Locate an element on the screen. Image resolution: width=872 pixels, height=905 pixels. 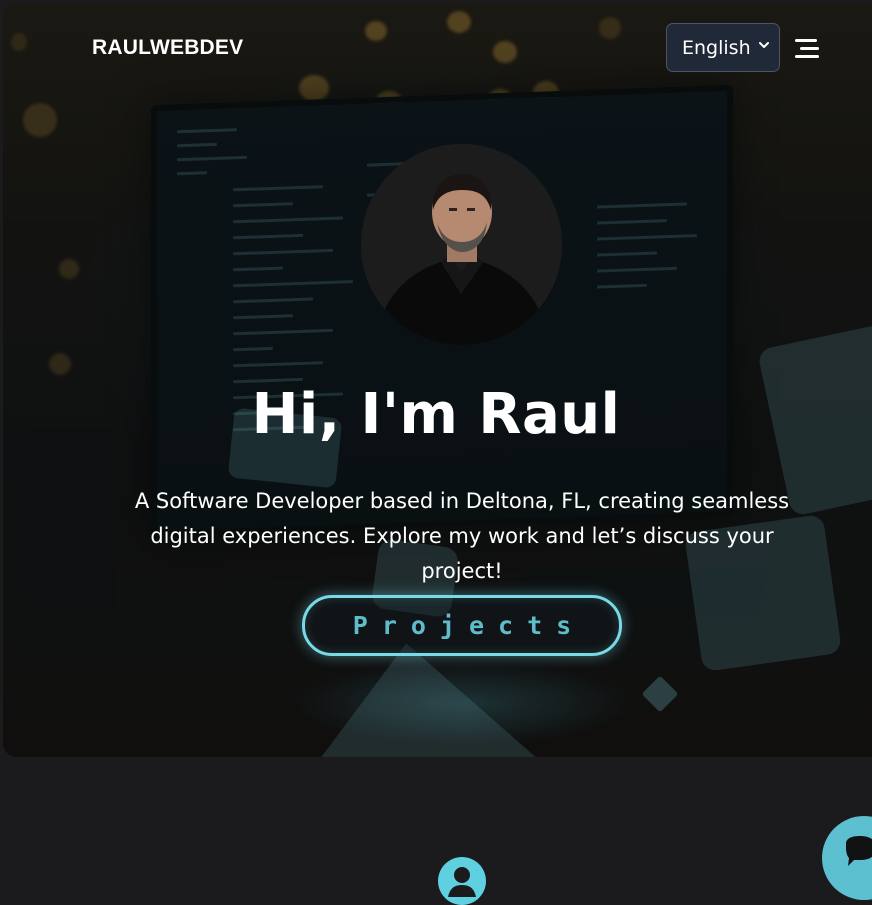
language-select-value: English is located at coordinates (716, 47).